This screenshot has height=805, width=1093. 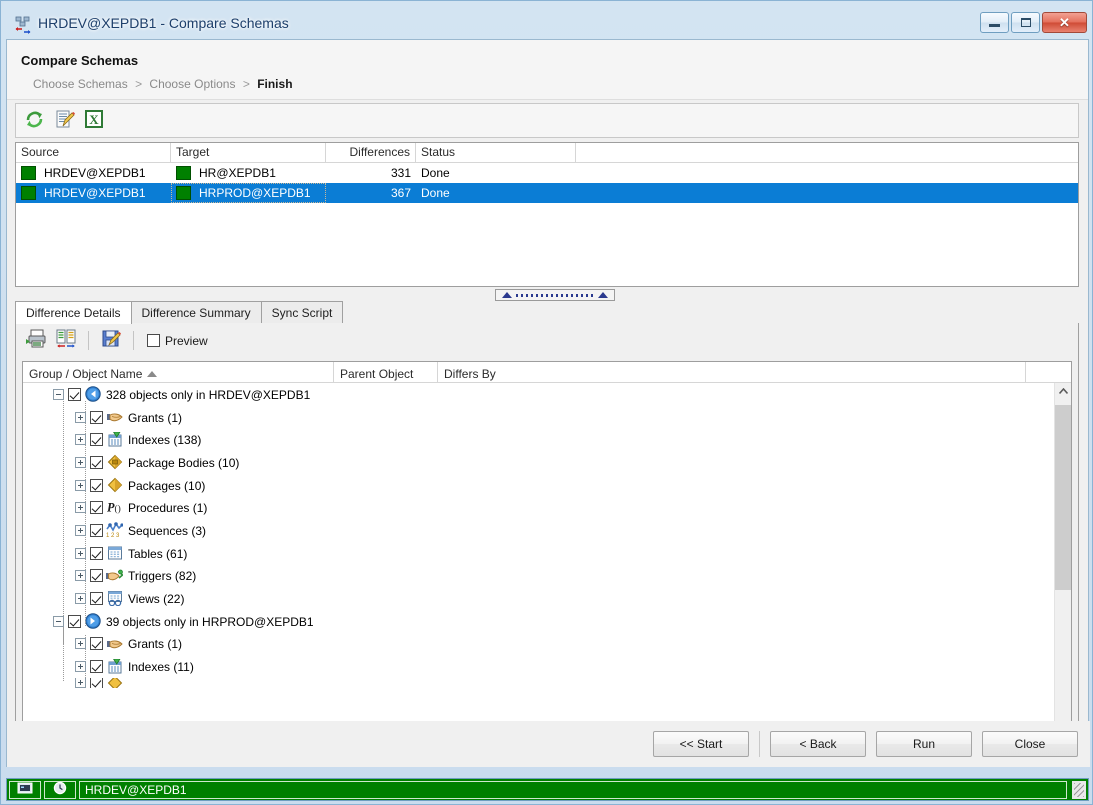 What do you see at coordinates (113, 535) in the screenshot?
I see `svg-text: 1 2 3` at bounding box center [113, 535].